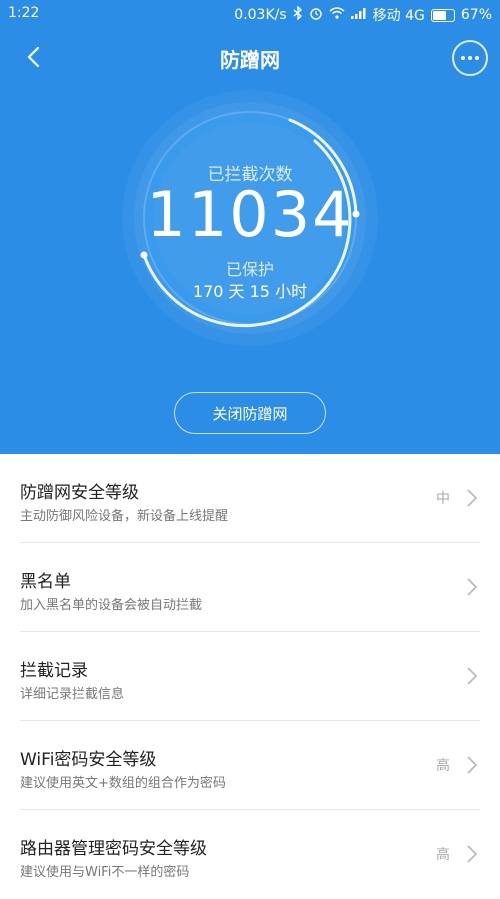  What do you see at coordinates (250, 765) in the screenshot?
I see `setting-row-wifi-password: WiFi密码安全等级 建议使用英文+数组的组合作为密码 高` at bounding box center [250, 765].